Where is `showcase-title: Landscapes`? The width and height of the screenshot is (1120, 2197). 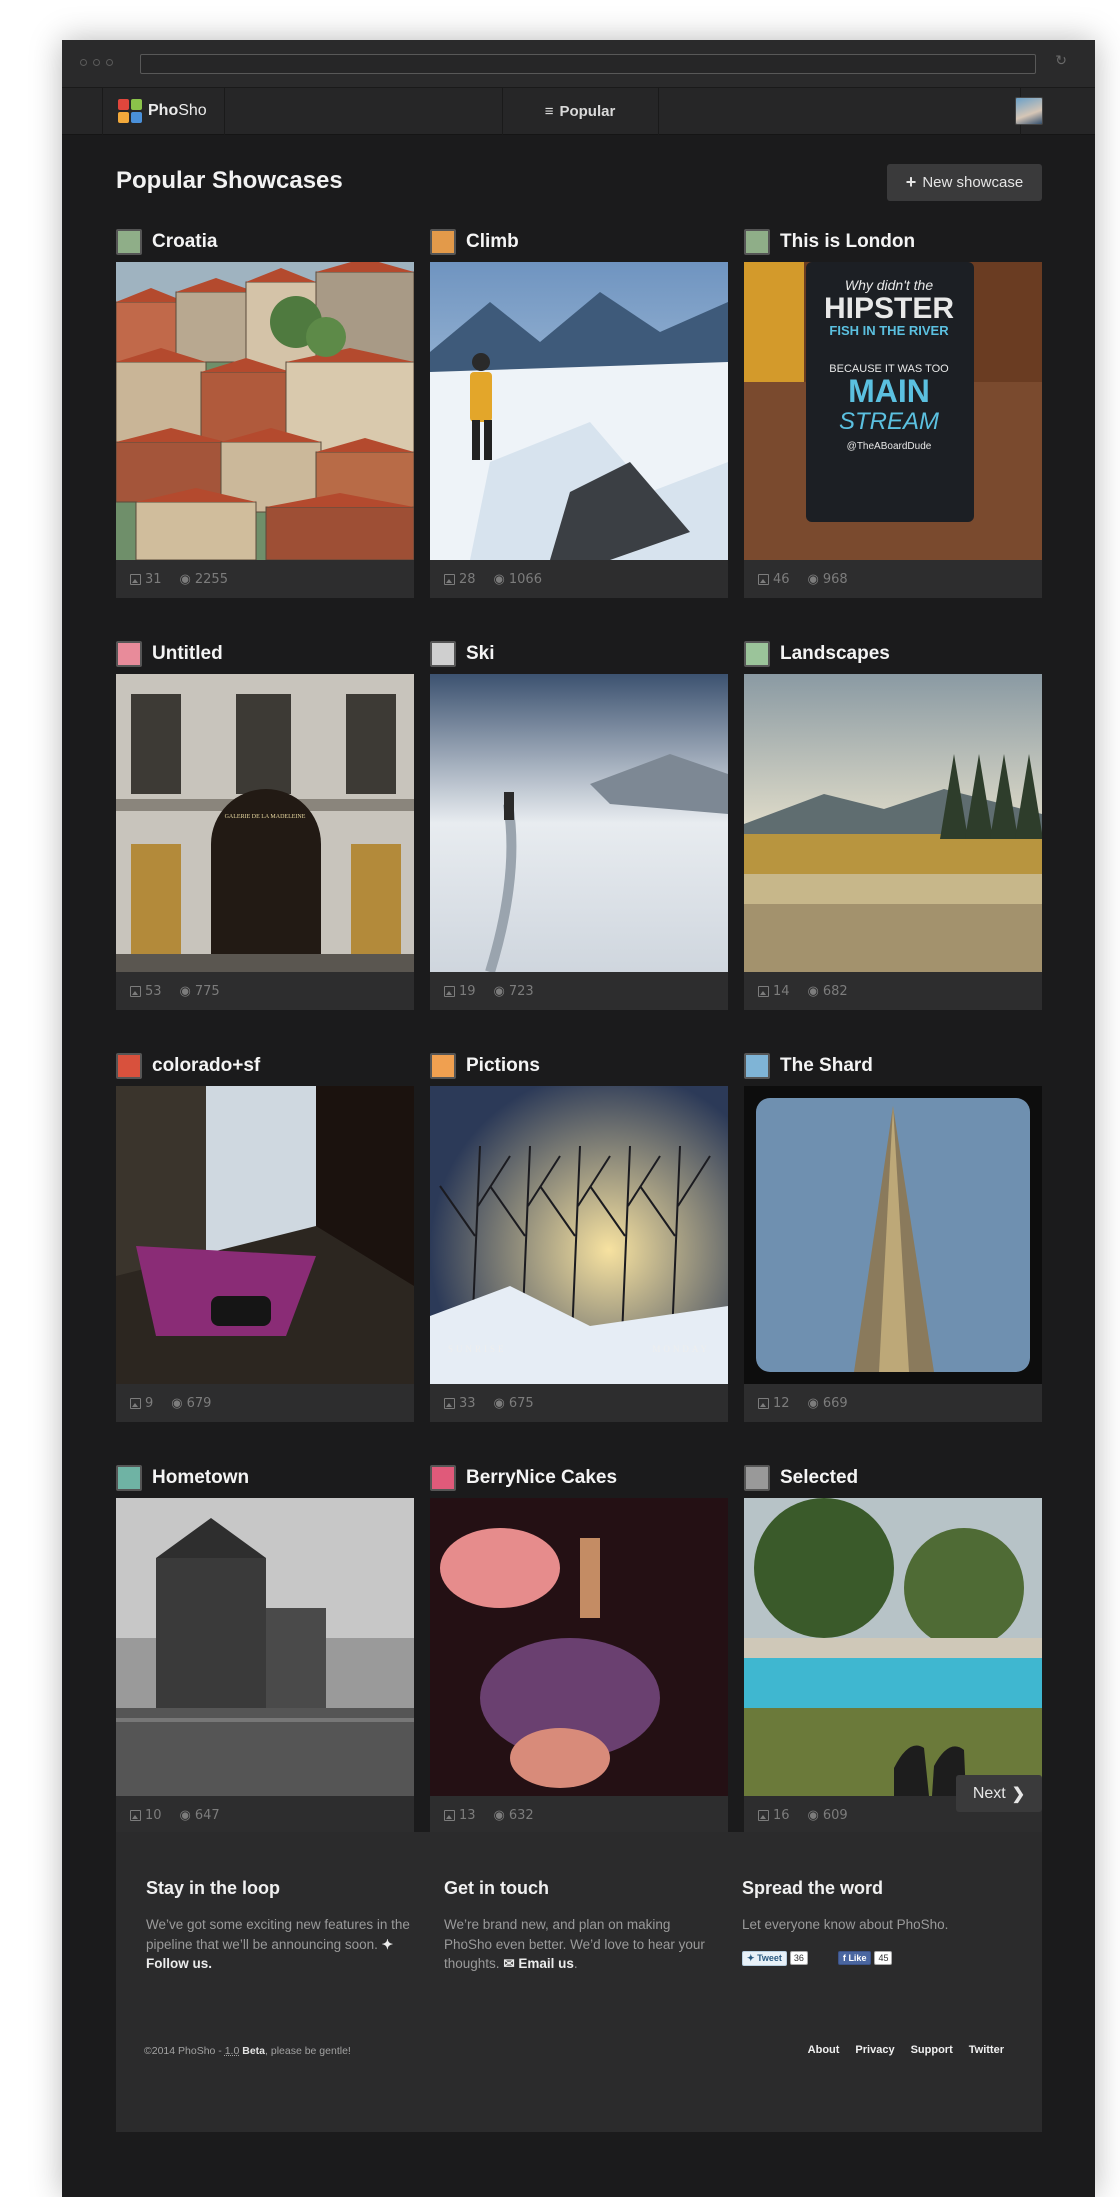 showcase-title: Landscapes is located at coordinates (835, 654).